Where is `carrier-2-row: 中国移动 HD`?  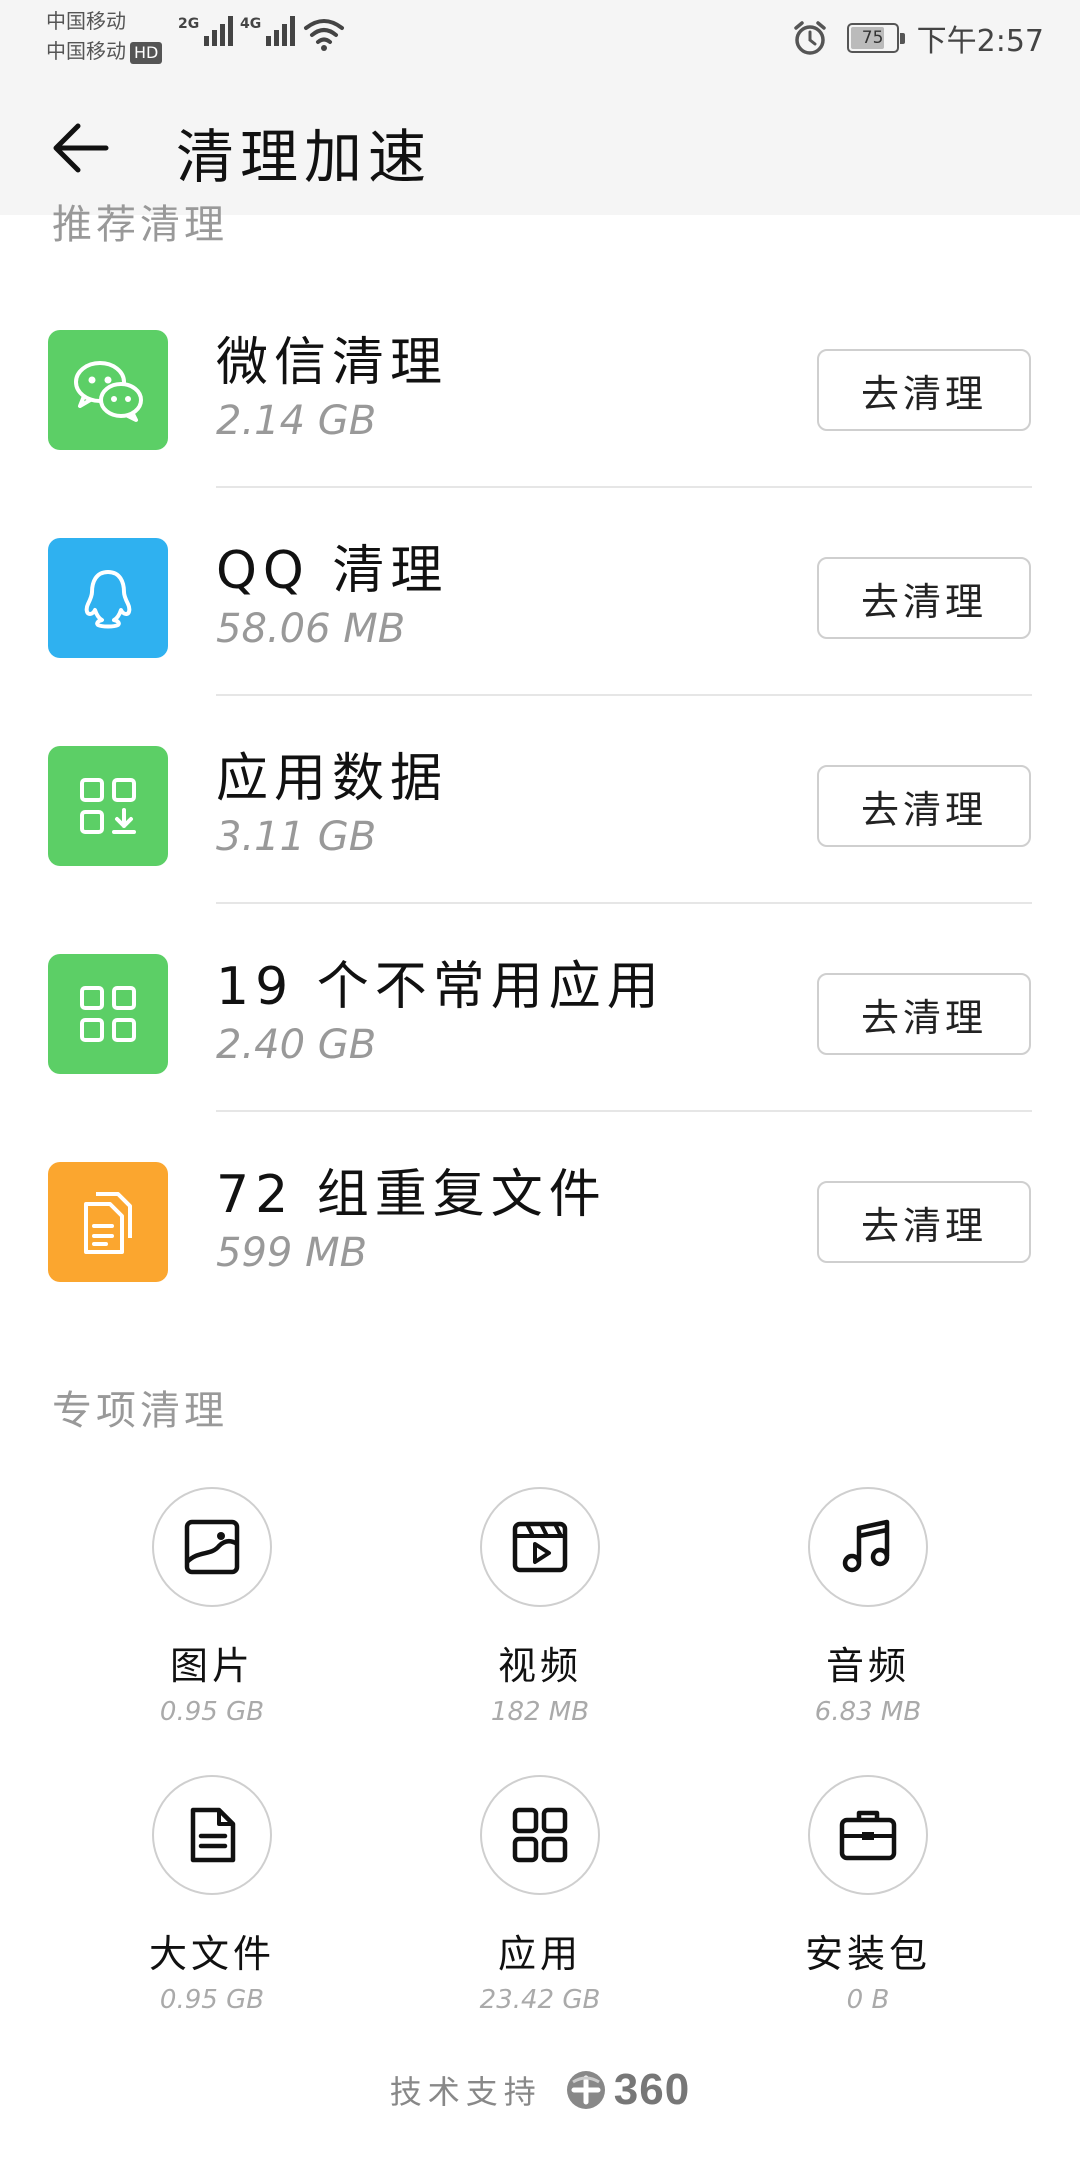 carrier-2-row: 中国移动 HD is located at coordinates (104, 51).